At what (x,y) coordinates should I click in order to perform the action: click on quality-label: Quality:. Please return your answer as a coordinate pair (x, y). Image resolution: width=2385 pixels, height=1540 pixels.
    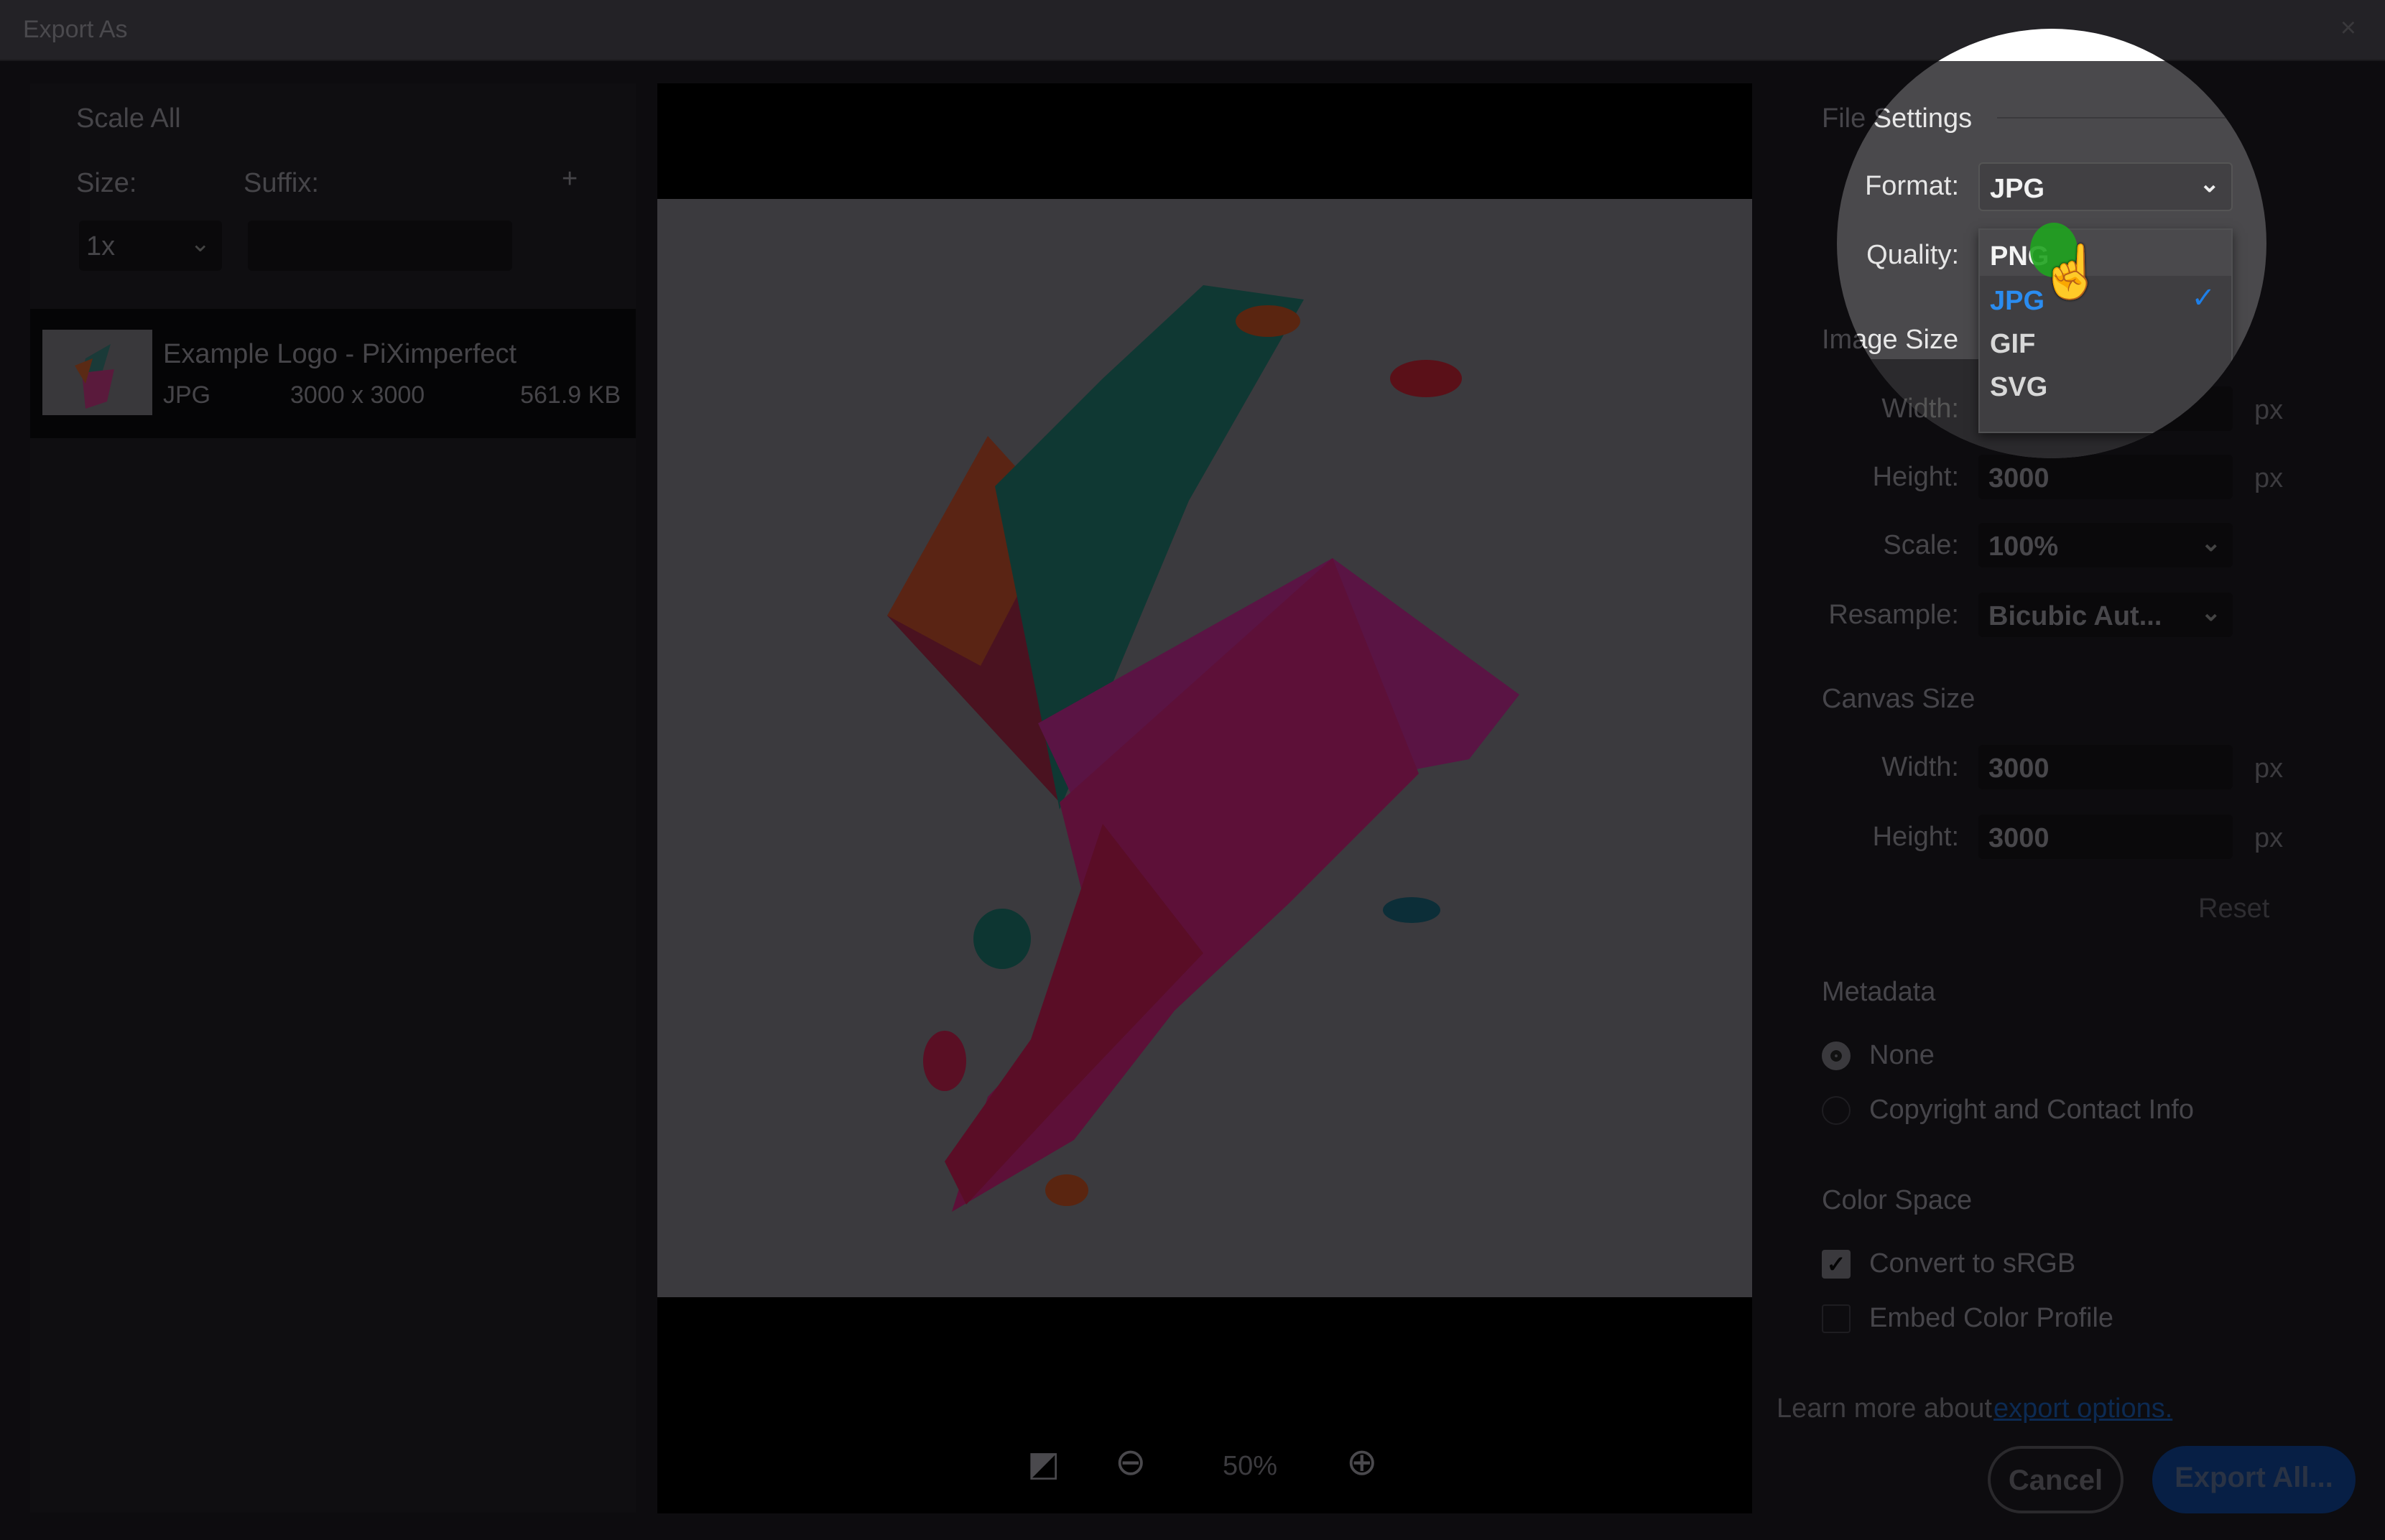
    Looking at the image, I should click on (1913, 255).